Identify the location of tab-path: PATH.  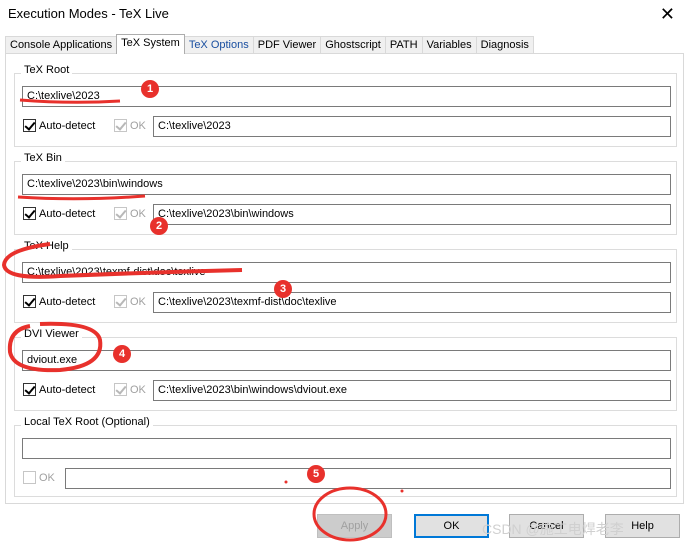
(403, 45).